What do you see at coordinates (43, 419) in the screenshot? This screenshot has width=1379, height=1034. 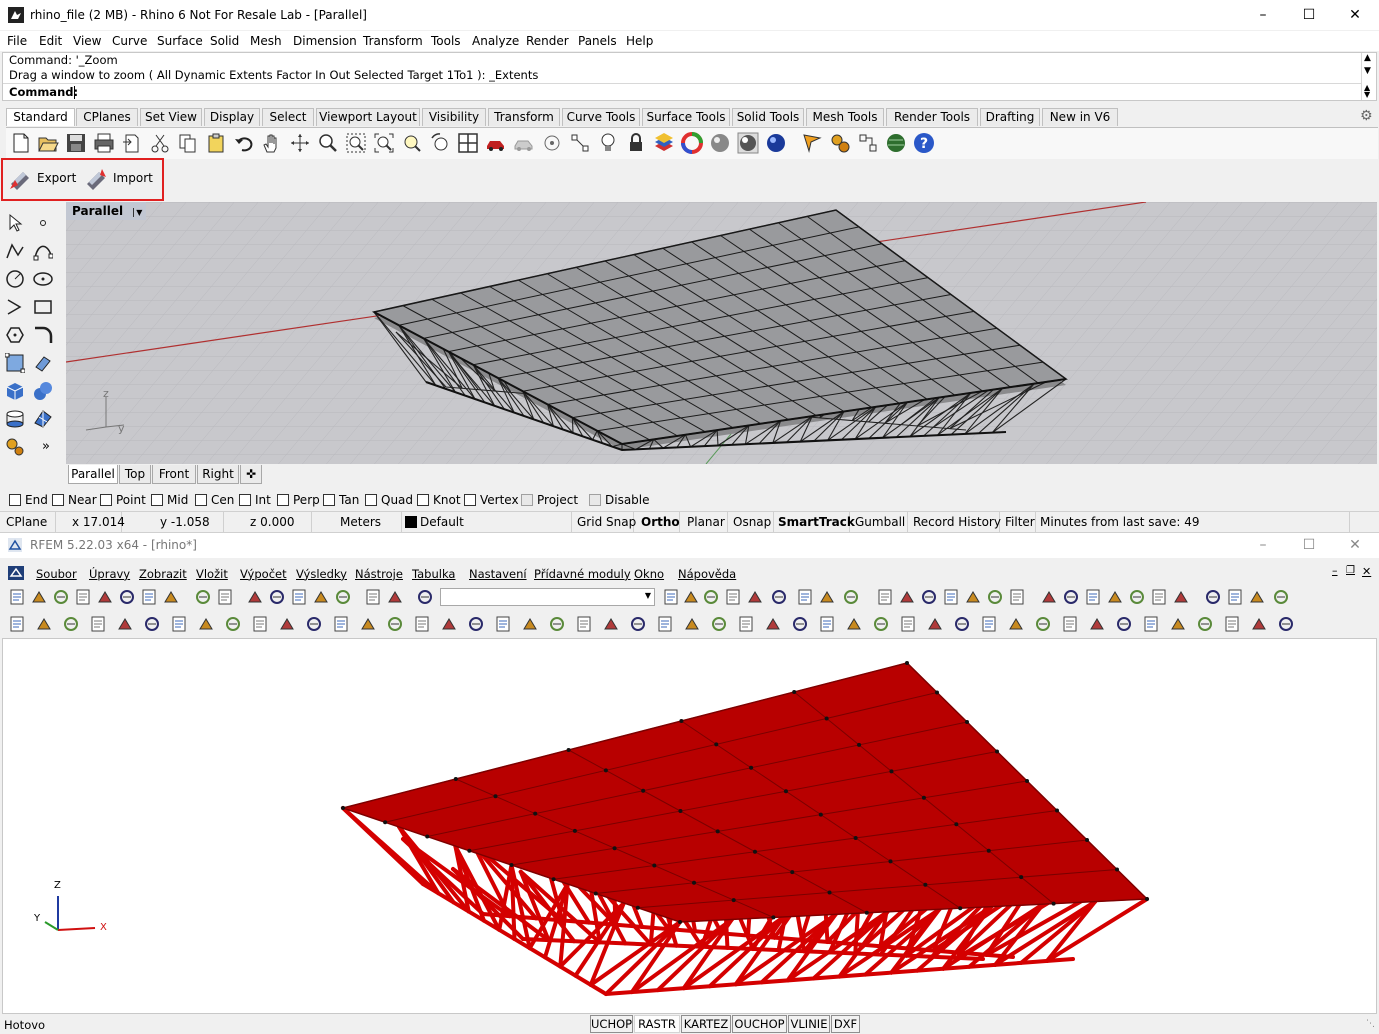 I see `mesh-plane-icon` at bounding box center [43, 419].